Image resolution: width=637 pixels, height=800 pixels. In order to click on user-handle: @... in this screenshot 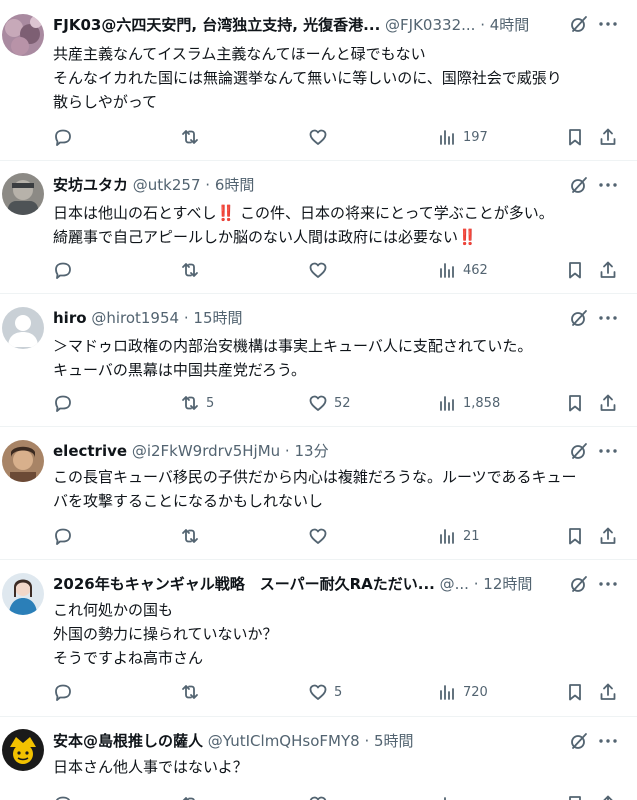, I will do `click(454, 584)`.